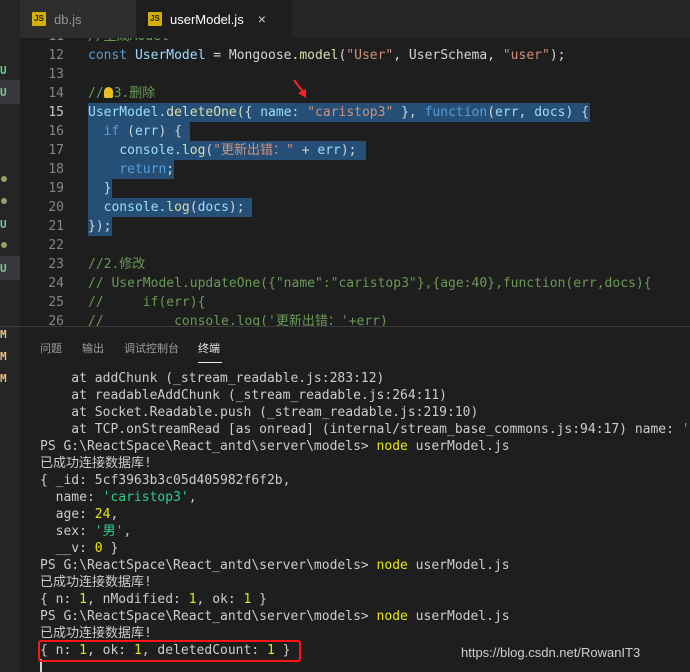 The image size is (690, 672). I want to click on terminal-line: at addChunk (_stream_readable.js:283:12), so click(212, 378).